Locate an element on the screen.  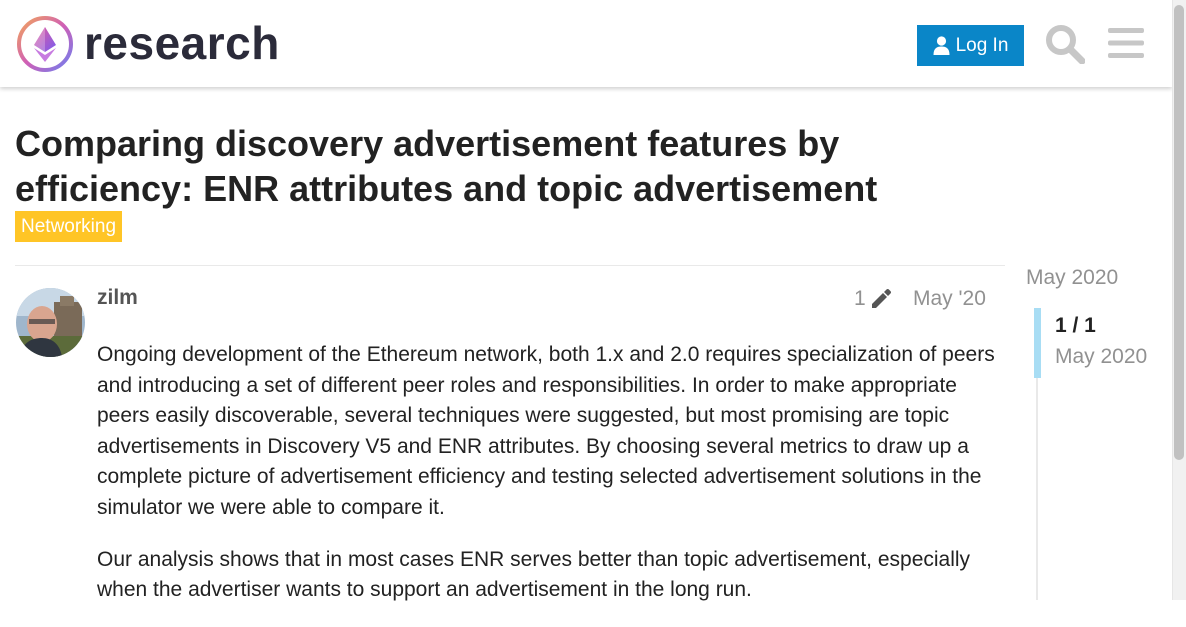
user-icon is located at coordinates (941, 45).